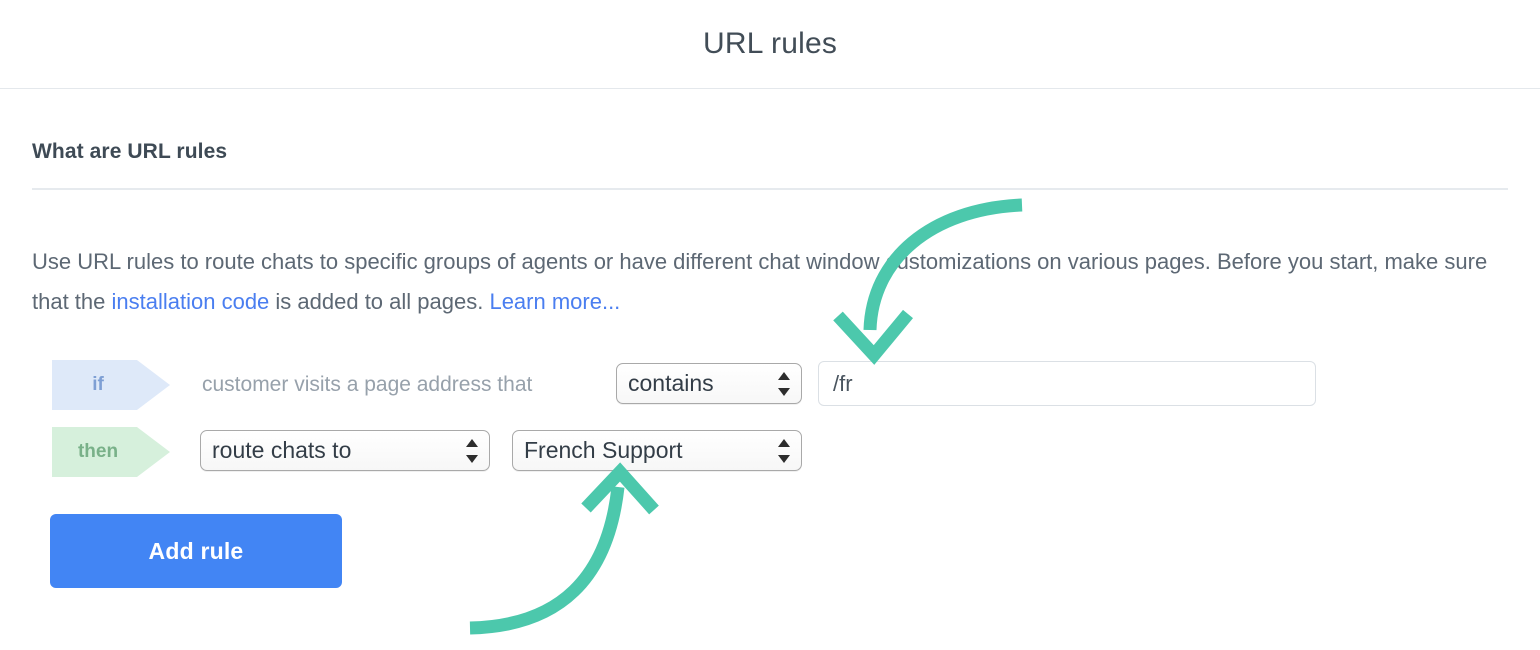 This screenshot has height=650, width=1540. I want to click on url-value-input, so click(1067, 383).